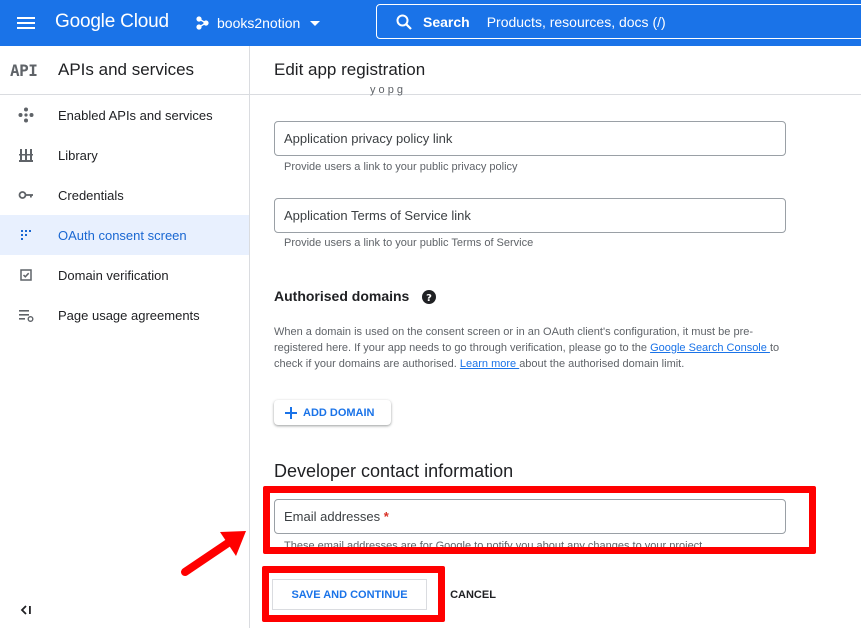  Describe the element at coordinates (342, 296) in the screenshot. I see `authorised-domains-title: Authorised domains` at that location.